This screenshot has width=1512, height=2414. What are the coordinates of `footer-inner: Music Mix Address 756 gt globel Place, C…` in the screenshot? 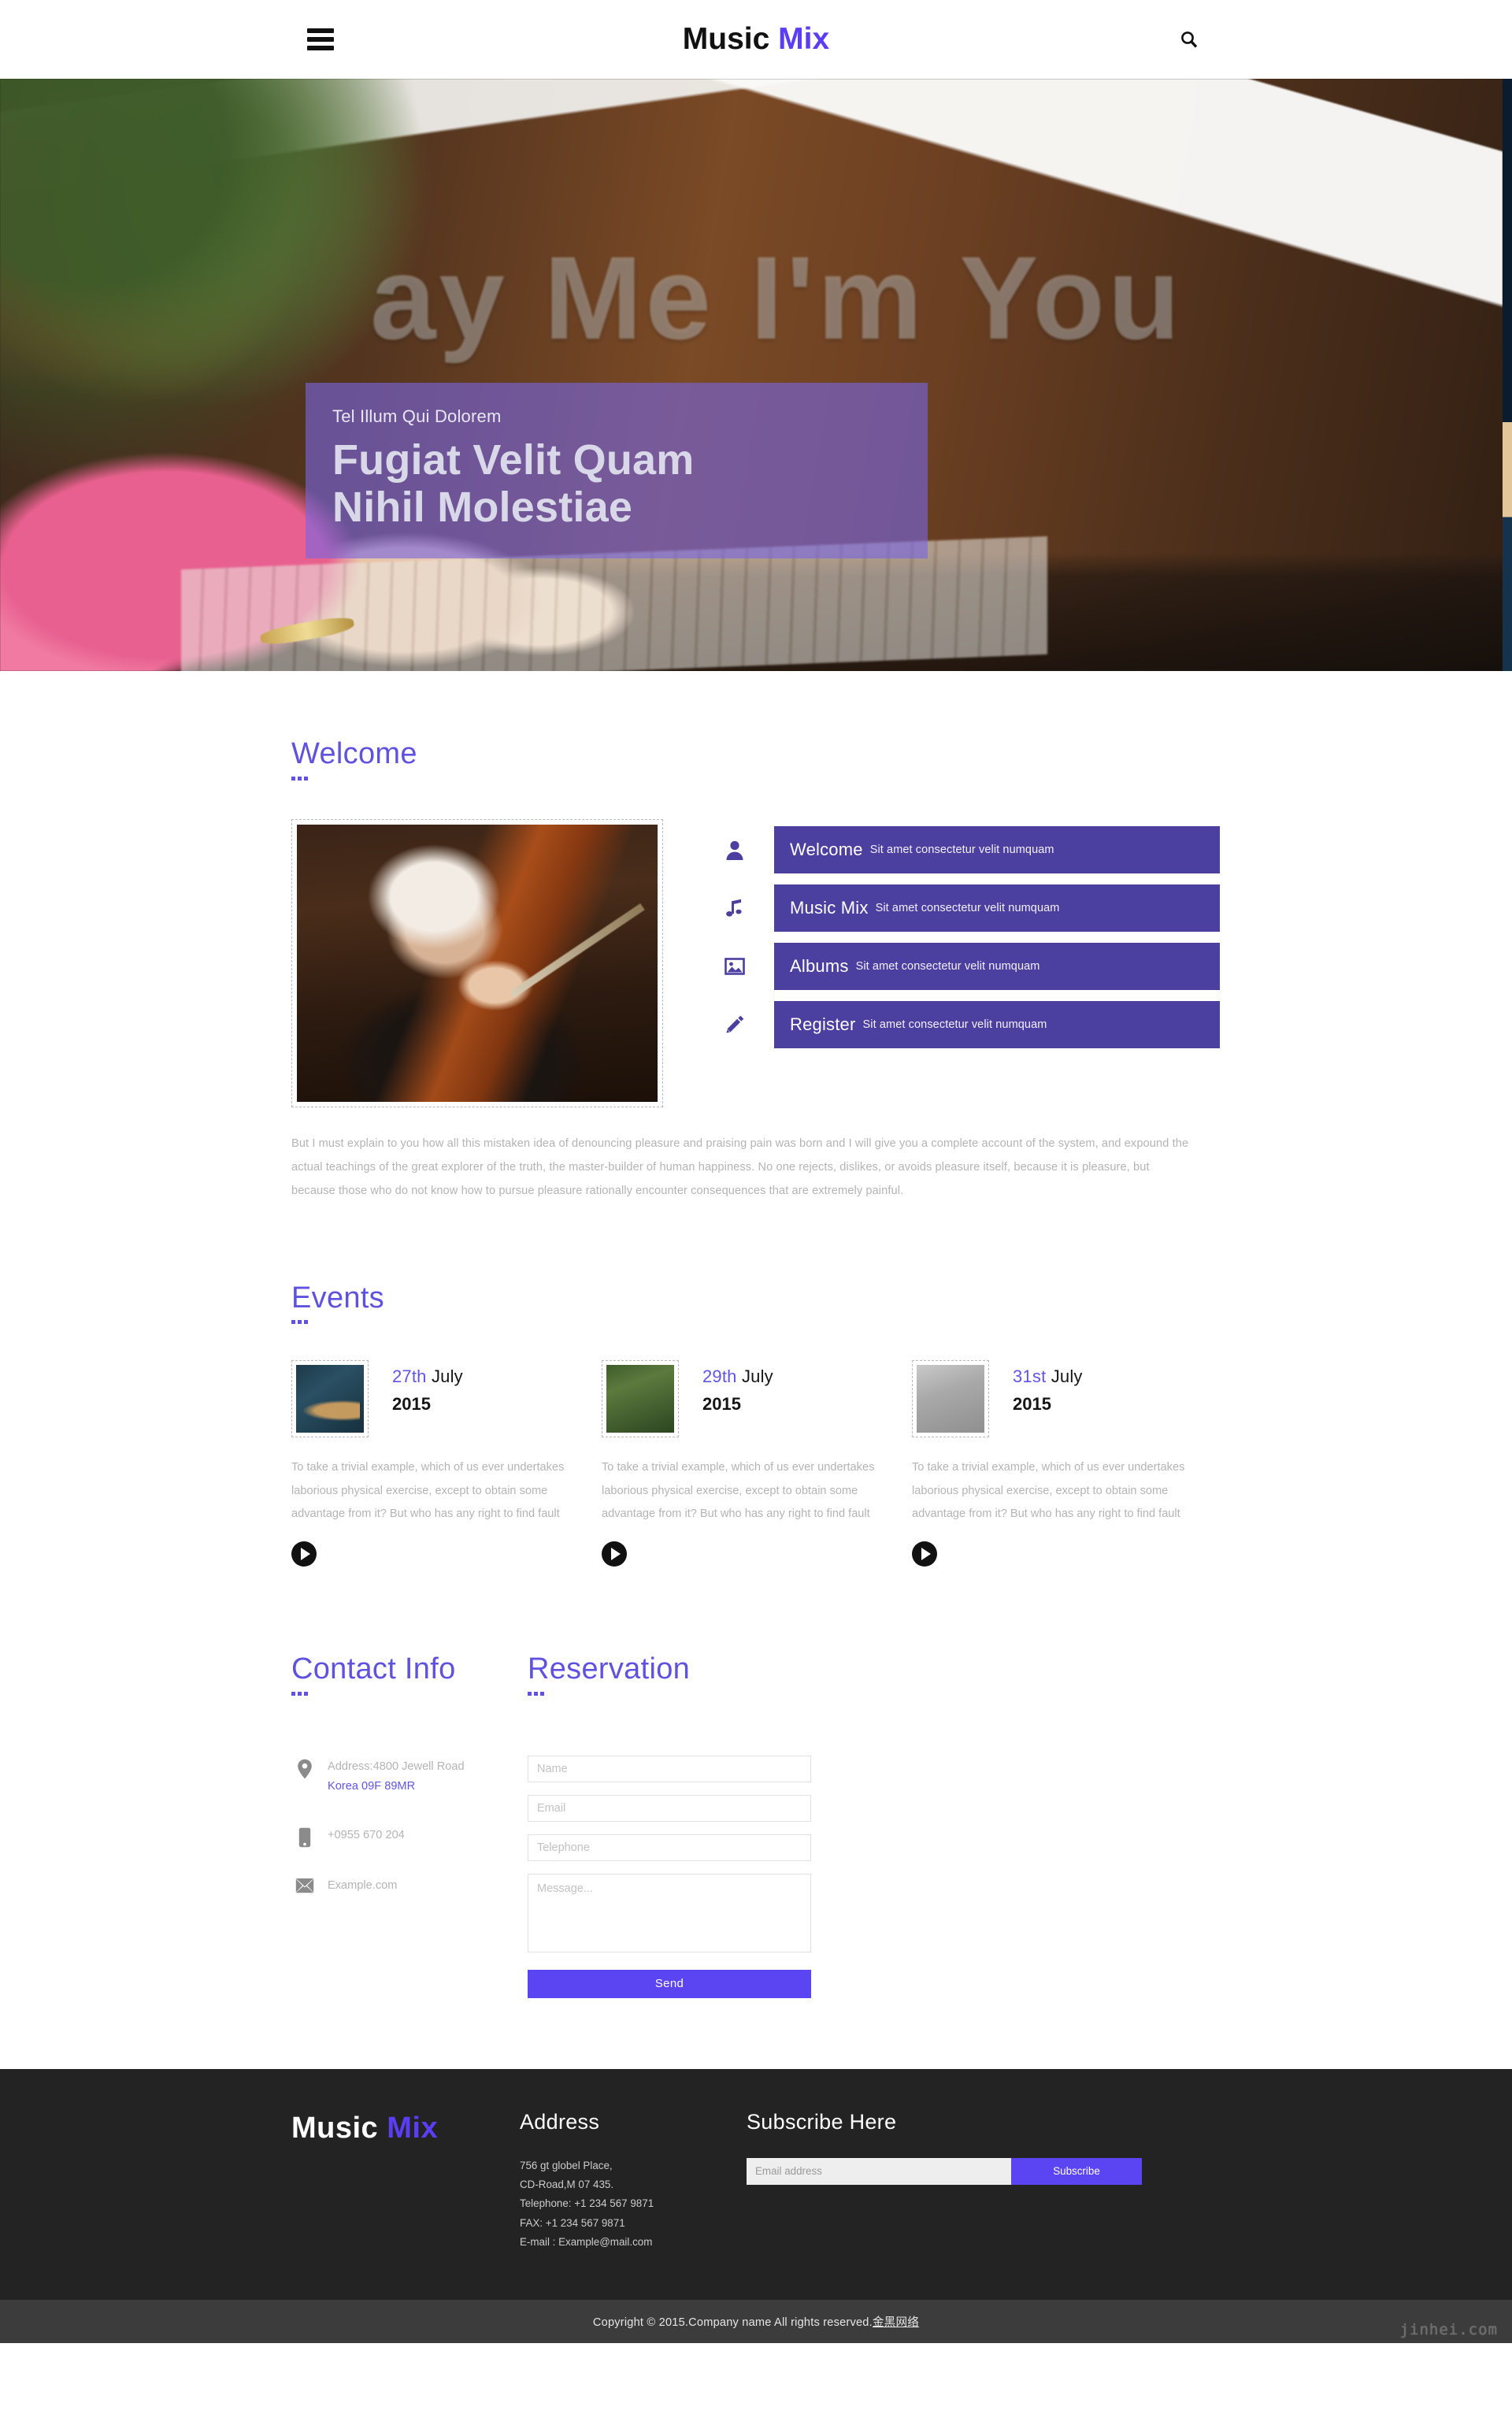 It's located at (756, 2181).